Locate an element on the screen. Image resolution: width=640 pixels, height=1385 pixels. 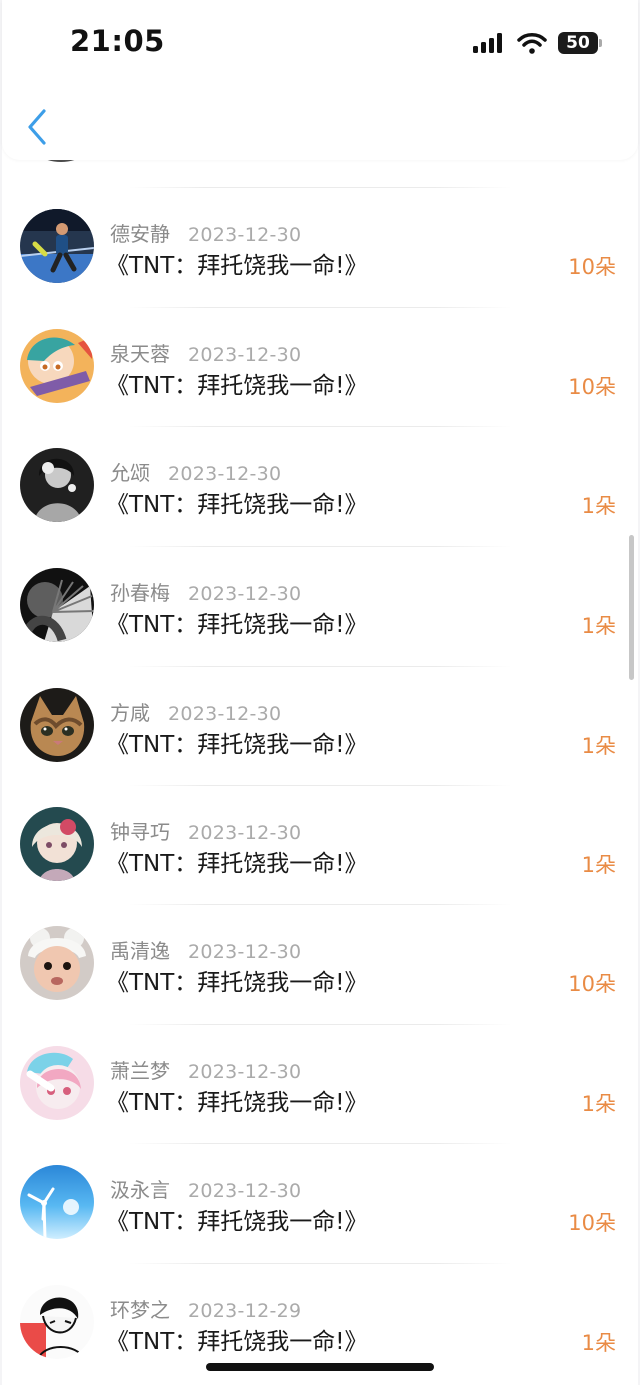
gift-date: 2023-12-29 is located at coordinates (245, 1311).